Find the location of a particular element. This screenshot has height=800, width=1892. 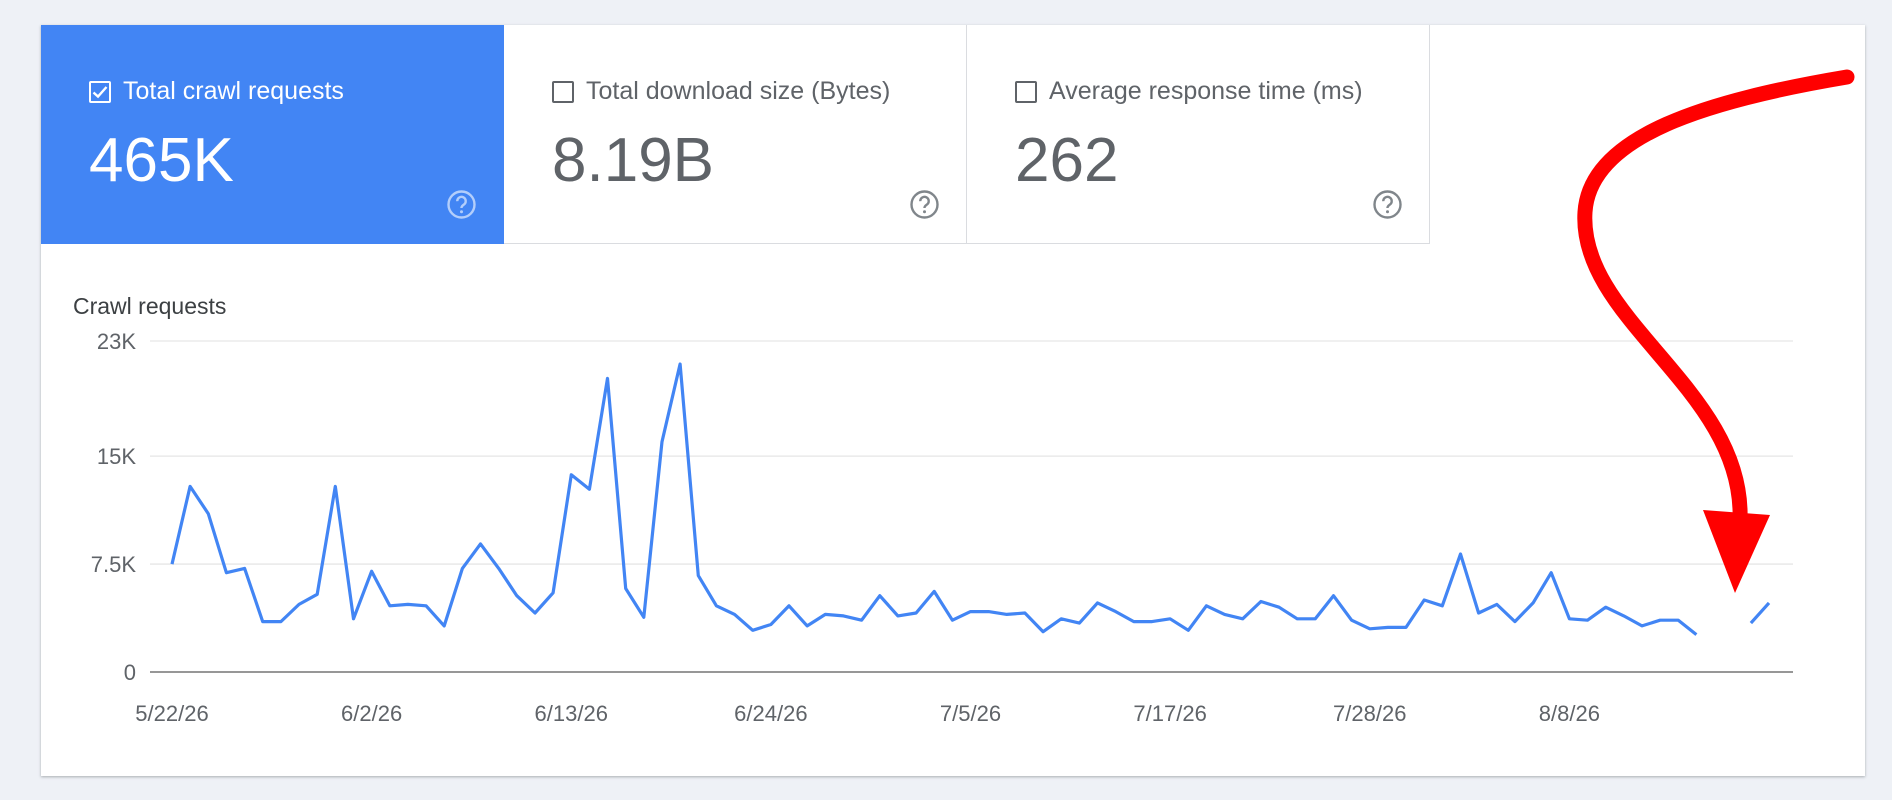

y-axis-ticks: 0 7.5K 15K 23K is located at coordinates (114, 507).